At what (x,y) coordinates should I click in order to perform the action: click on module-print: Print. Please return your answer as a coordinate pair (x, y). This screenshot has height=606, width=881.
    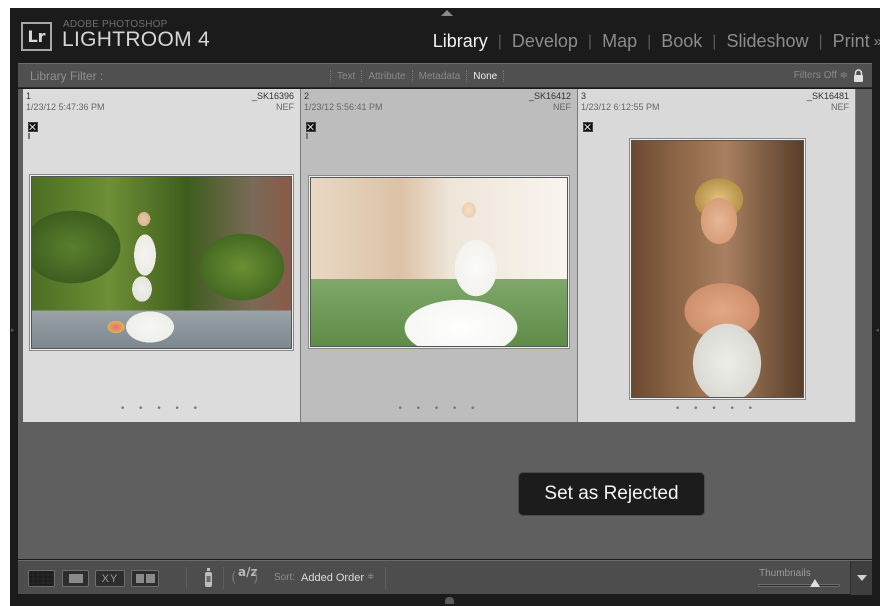
    Looking at the image, I should click on (851, 41).